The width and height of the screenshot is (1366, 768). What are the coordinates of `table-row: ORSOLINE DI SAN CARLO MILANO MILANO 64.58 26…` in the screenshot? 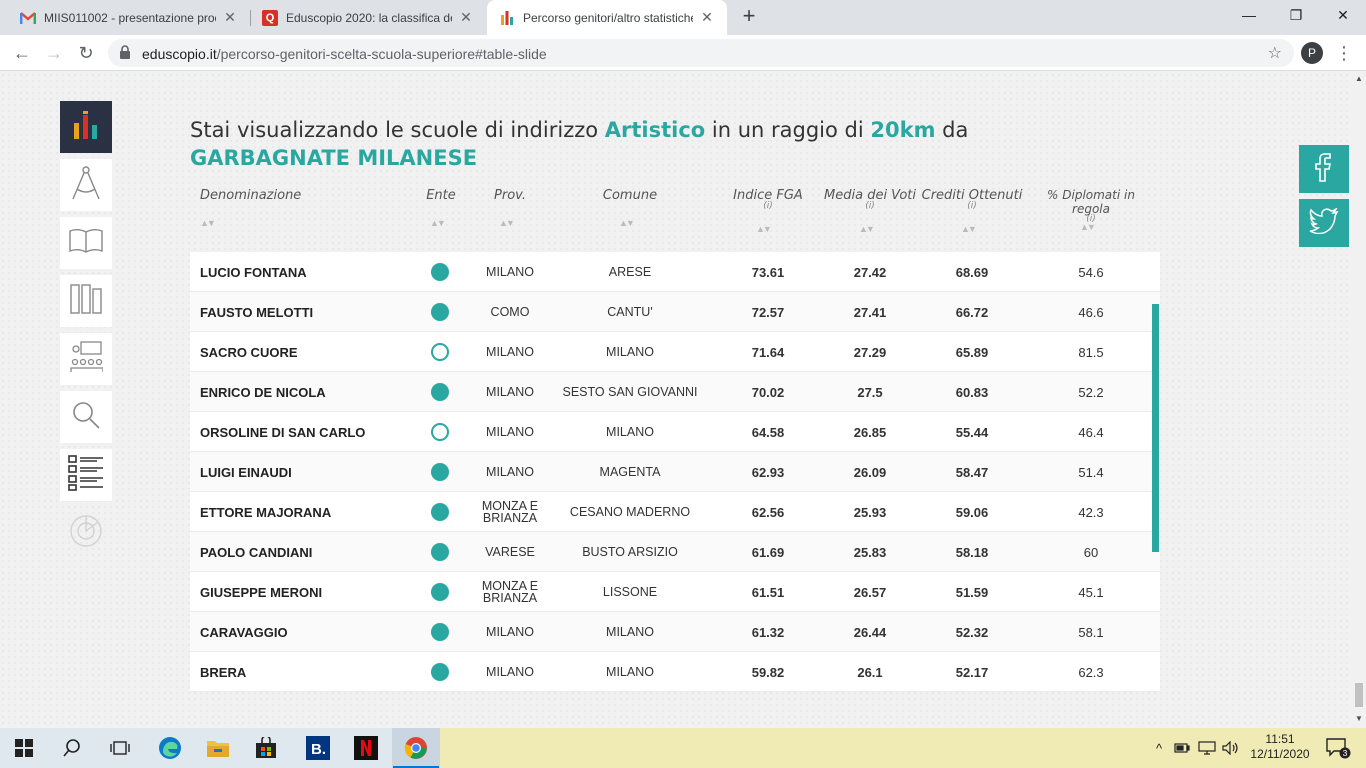 It's located at (675, 432).